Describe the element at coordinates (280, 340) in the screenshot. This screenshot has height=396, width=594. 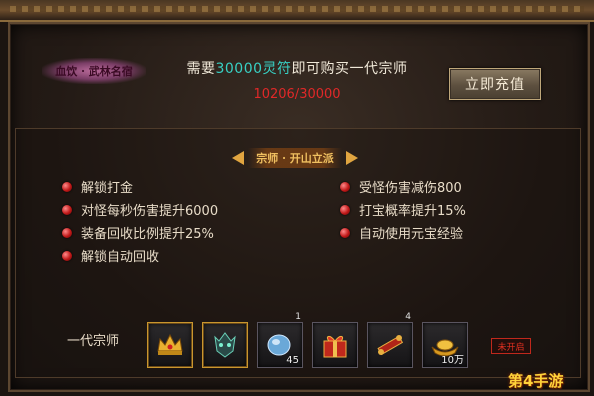
I see `reward-slot-gem: 1 45` at that location.